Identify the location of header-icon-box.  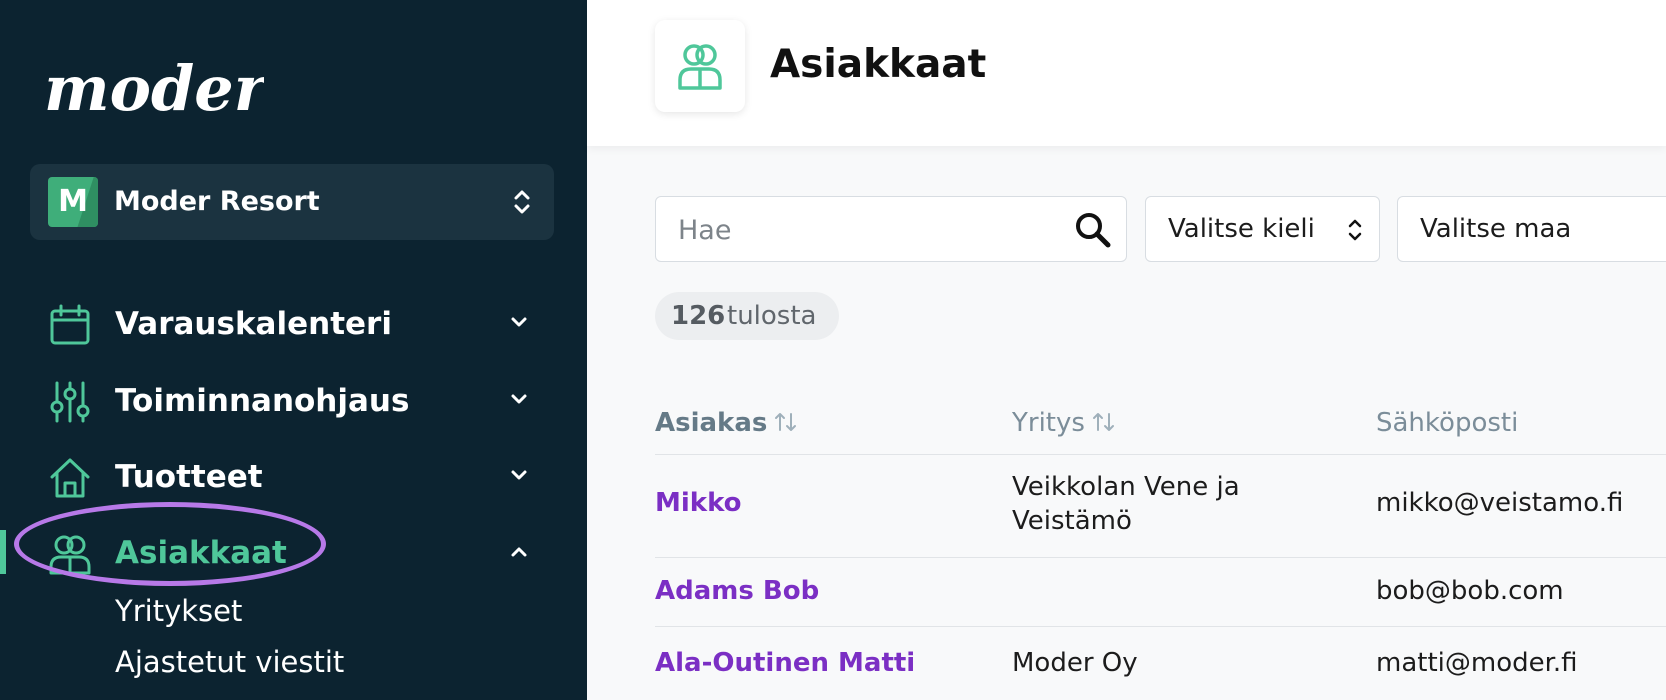
(700, 66).